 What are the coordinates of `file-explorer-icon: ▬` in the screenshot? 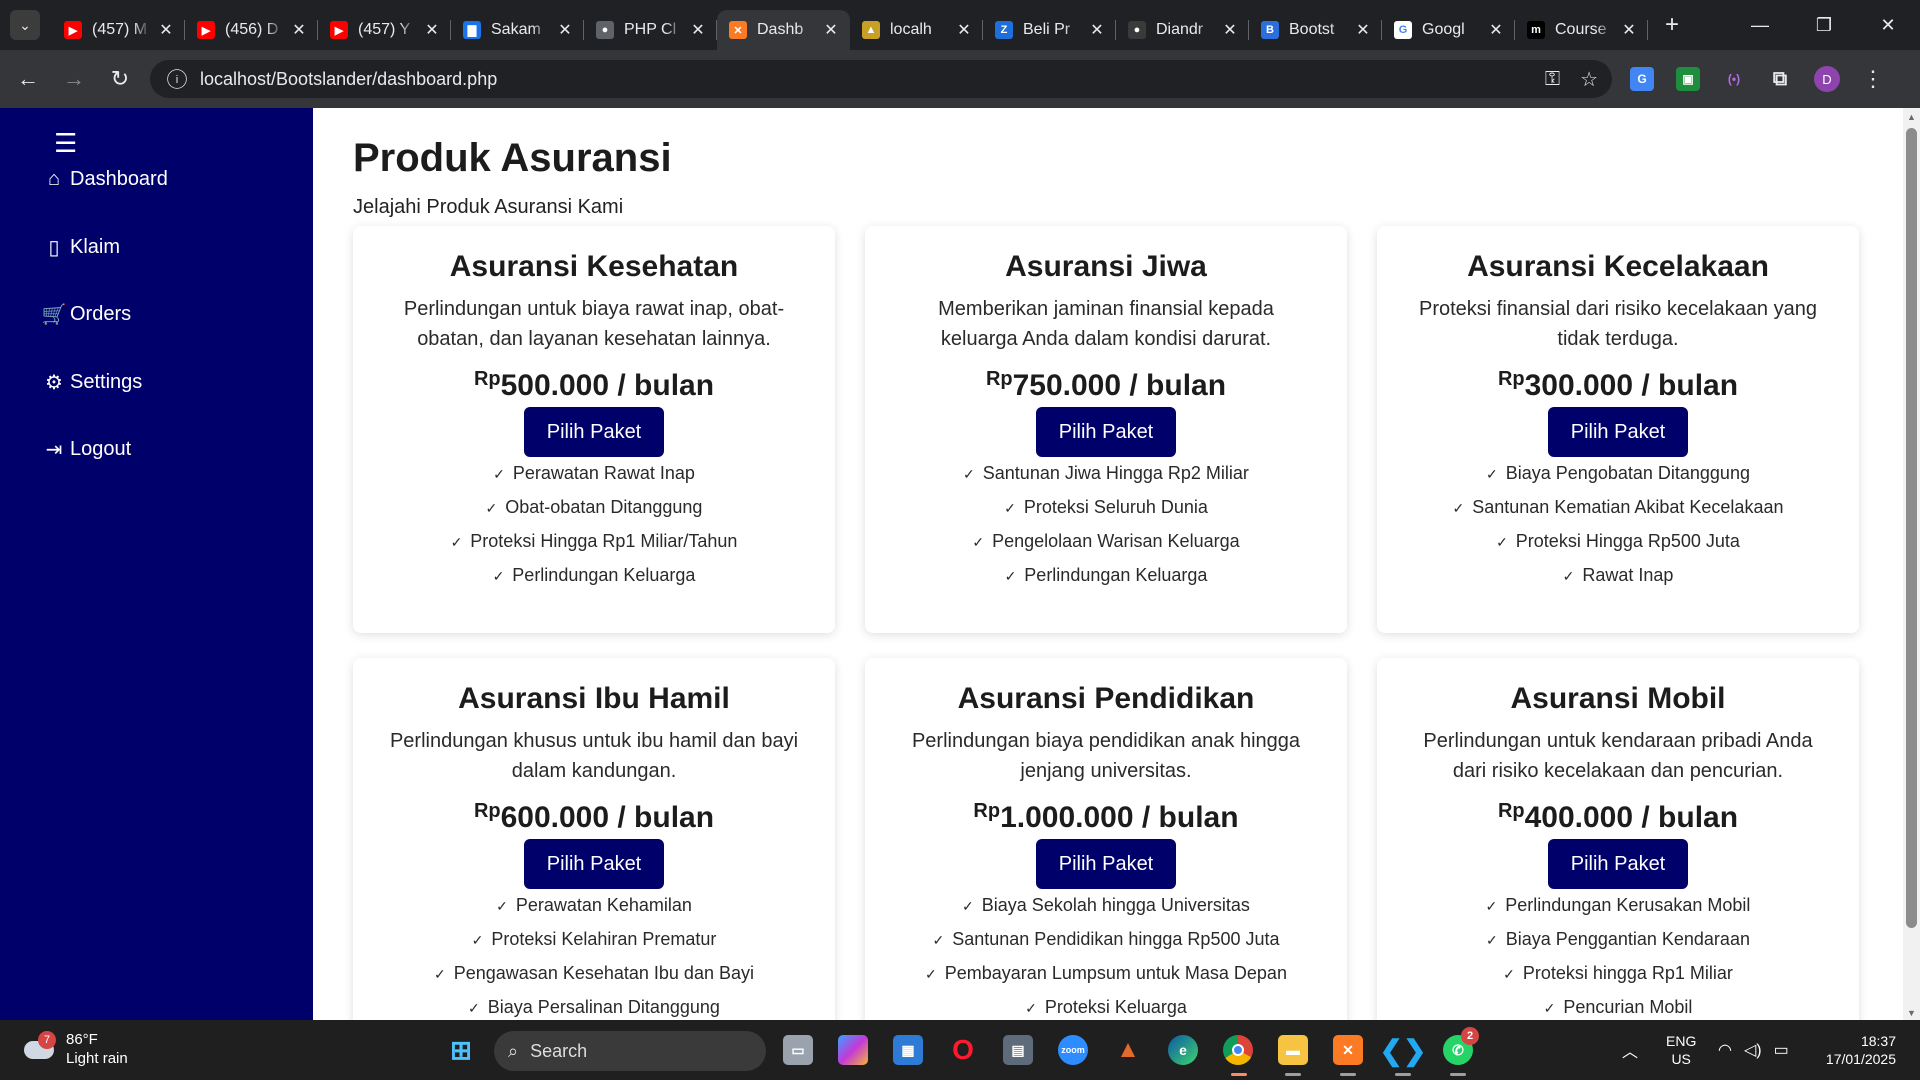 It's located at (1293, 1050).